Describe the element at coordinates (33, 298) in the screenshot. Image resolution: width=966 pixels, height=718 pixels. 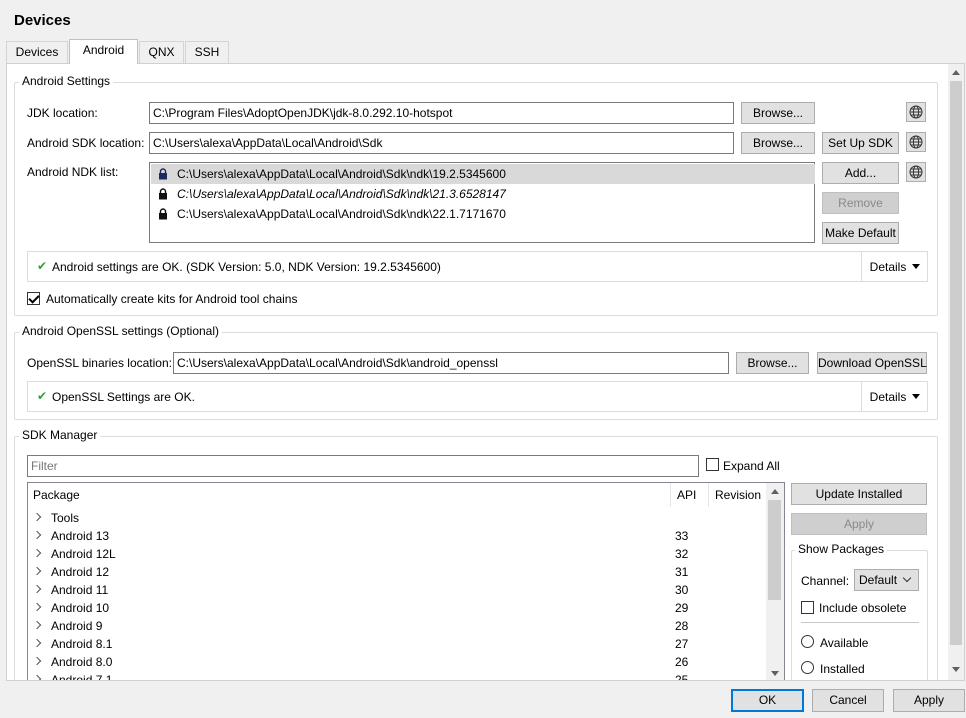
I see `auto-kits-checkbox` at that location.